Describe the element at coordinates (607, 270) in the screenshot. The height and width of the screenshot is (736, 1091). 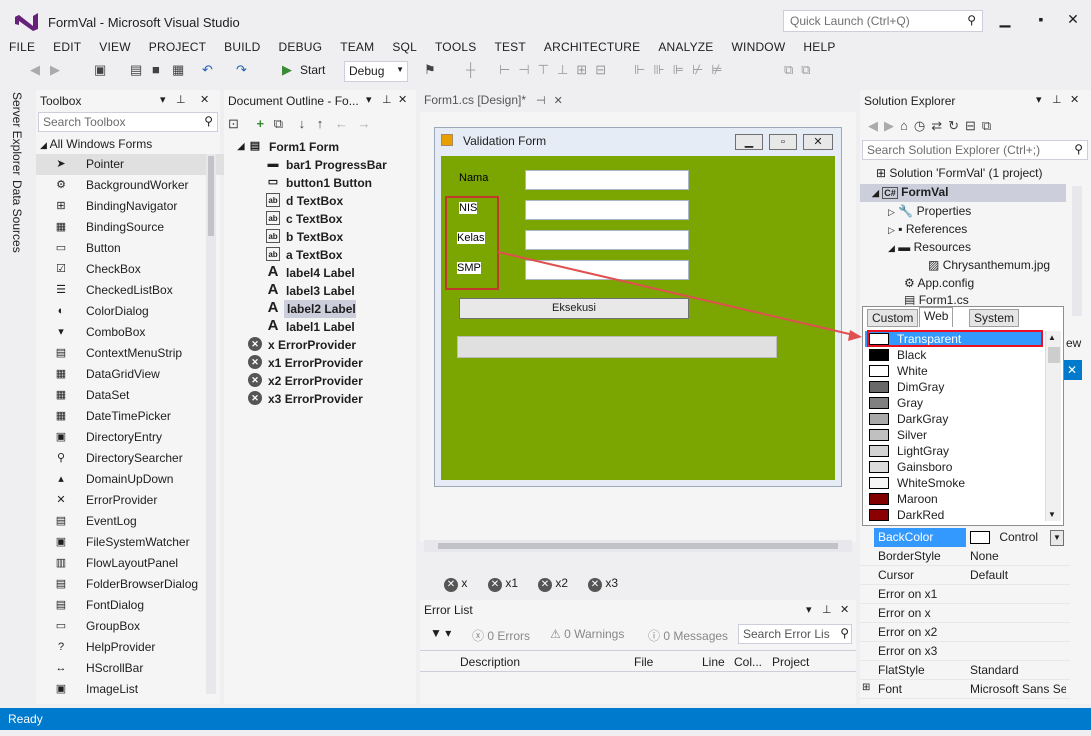
I see `textbox-d` at that location.